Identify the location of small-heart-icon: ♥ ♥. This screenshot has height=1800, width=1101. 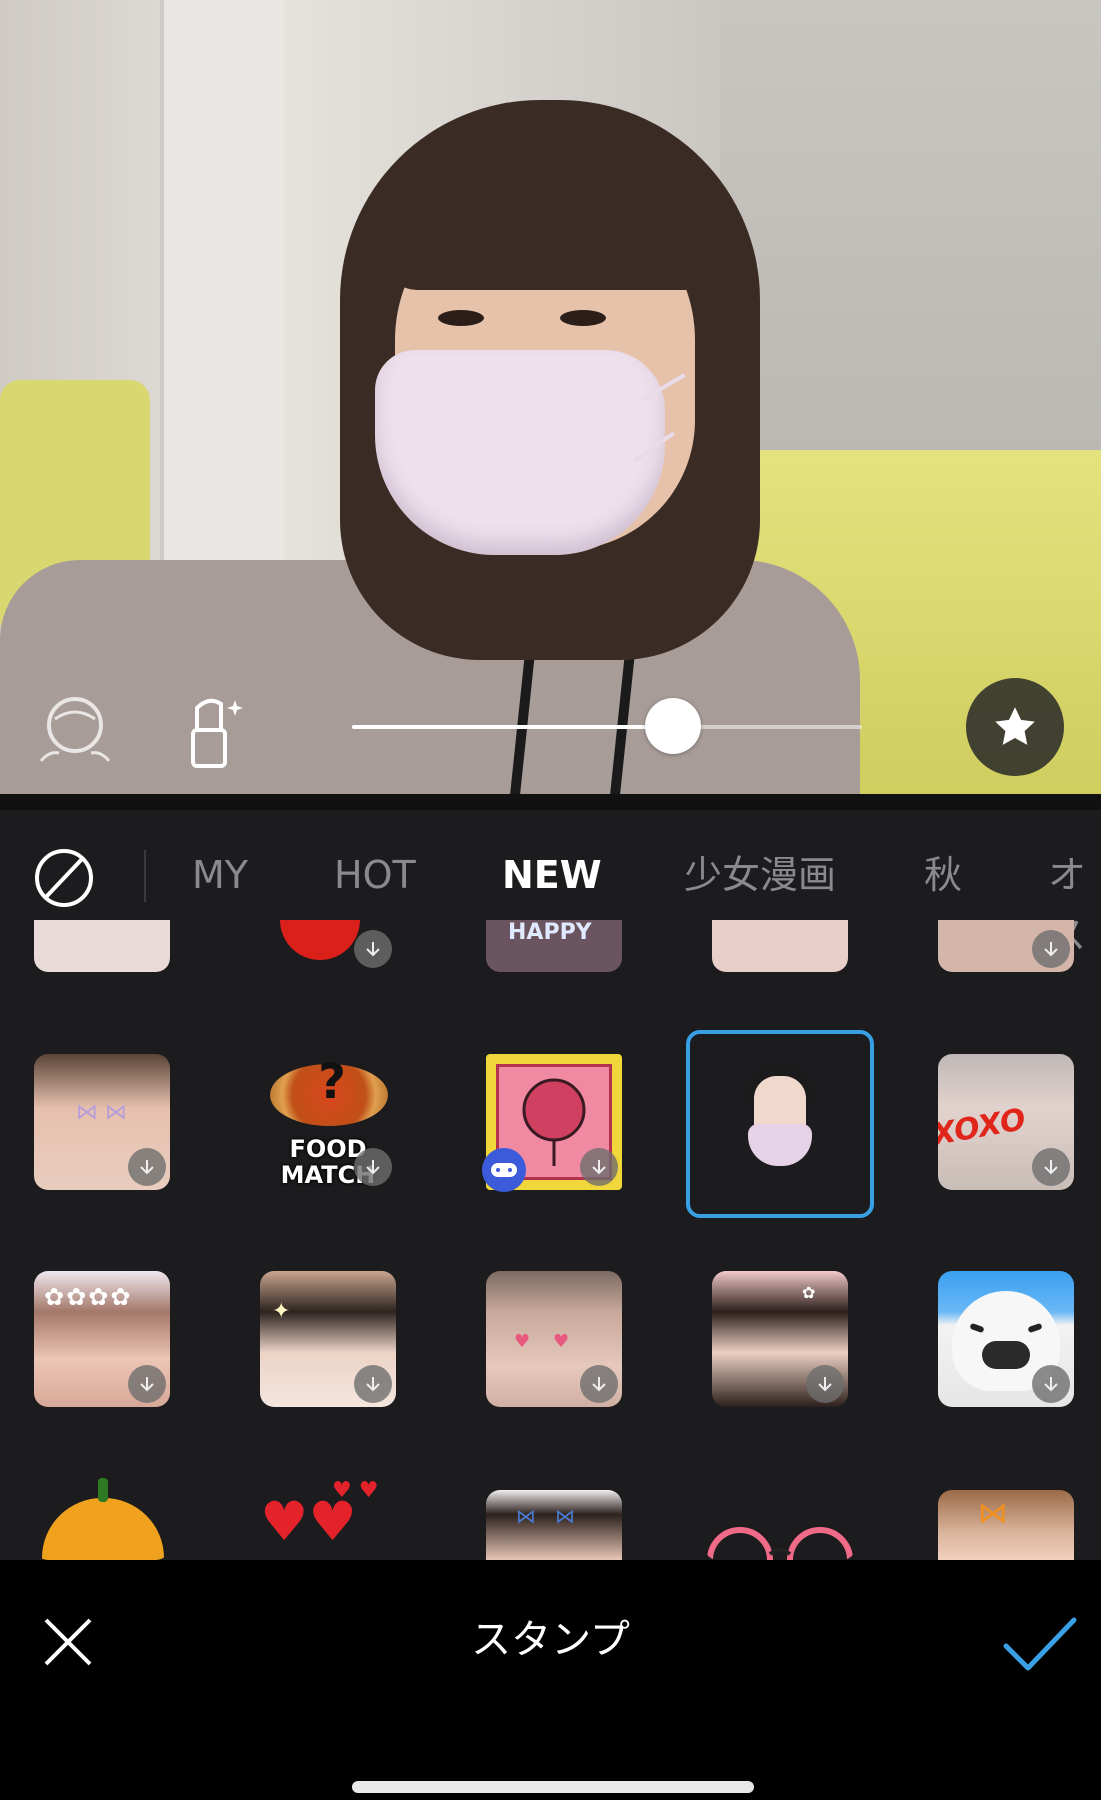
(355, 1490).